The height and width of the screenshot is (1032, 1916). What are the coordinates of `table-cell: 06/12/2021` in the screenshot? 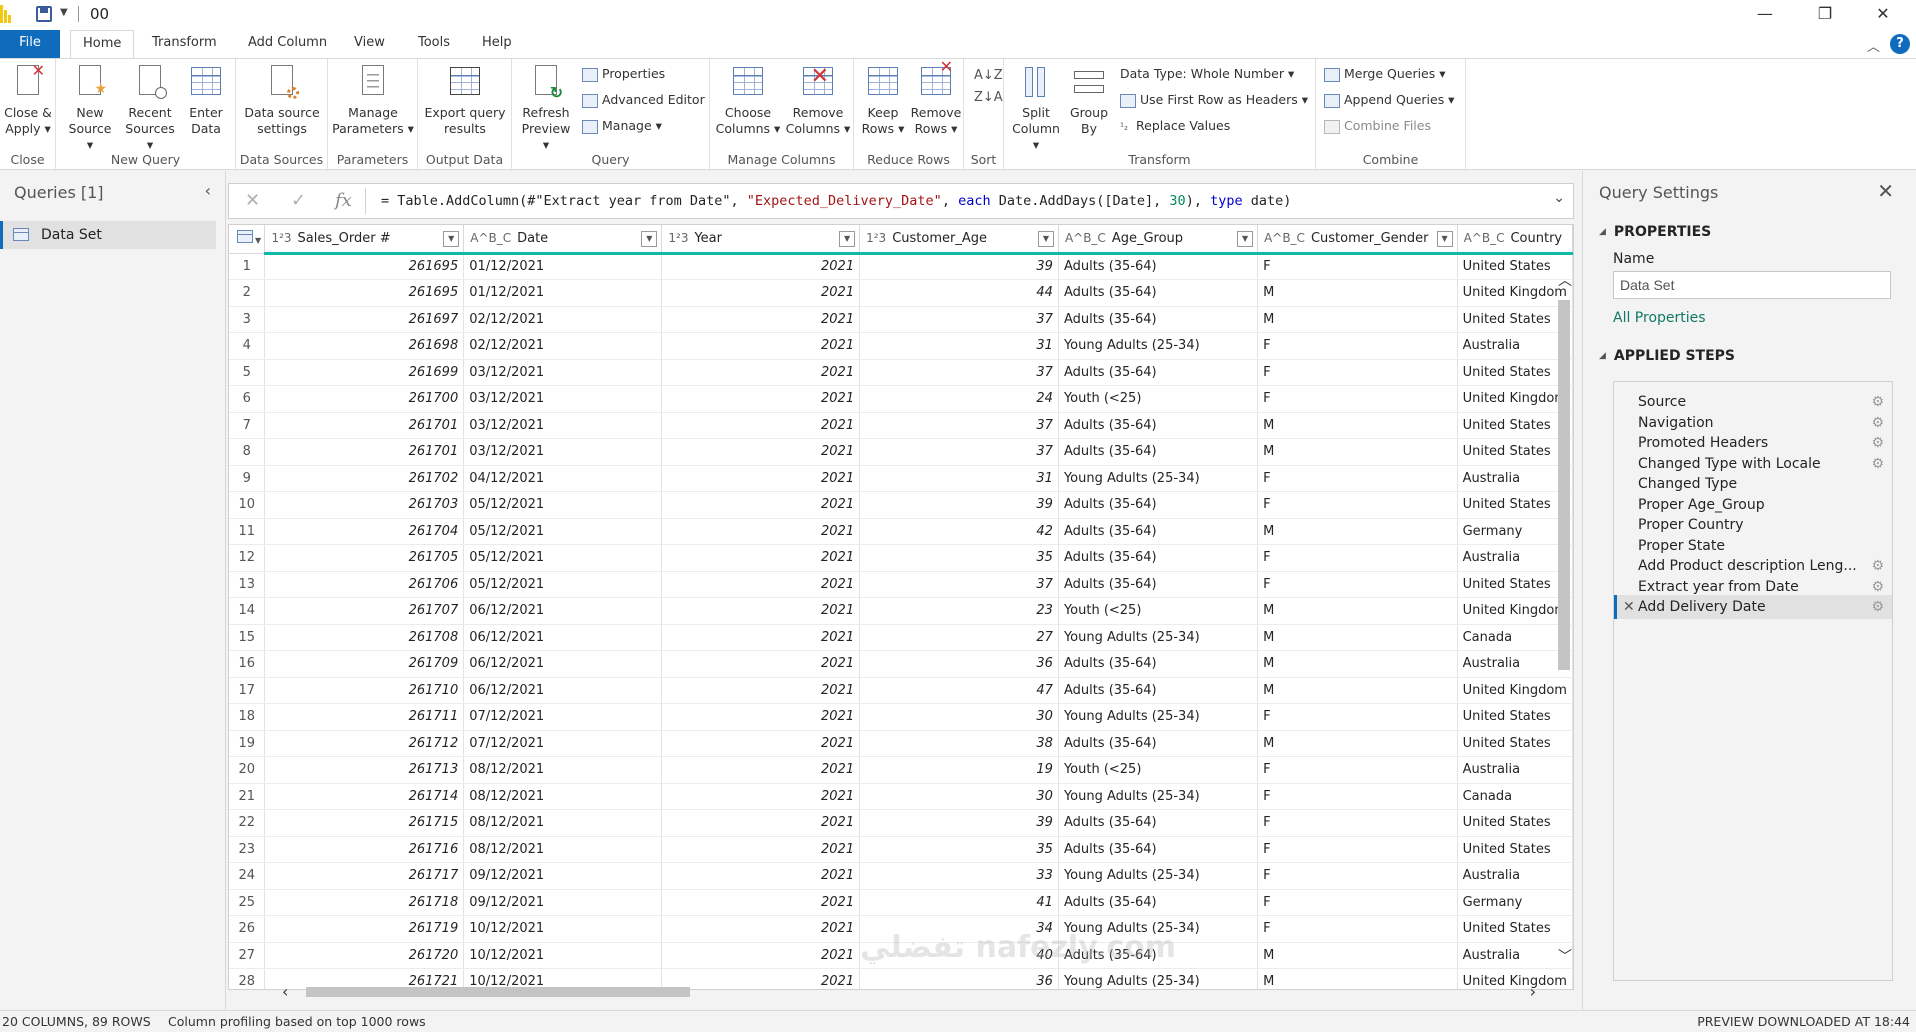 It's located at (563, 690).